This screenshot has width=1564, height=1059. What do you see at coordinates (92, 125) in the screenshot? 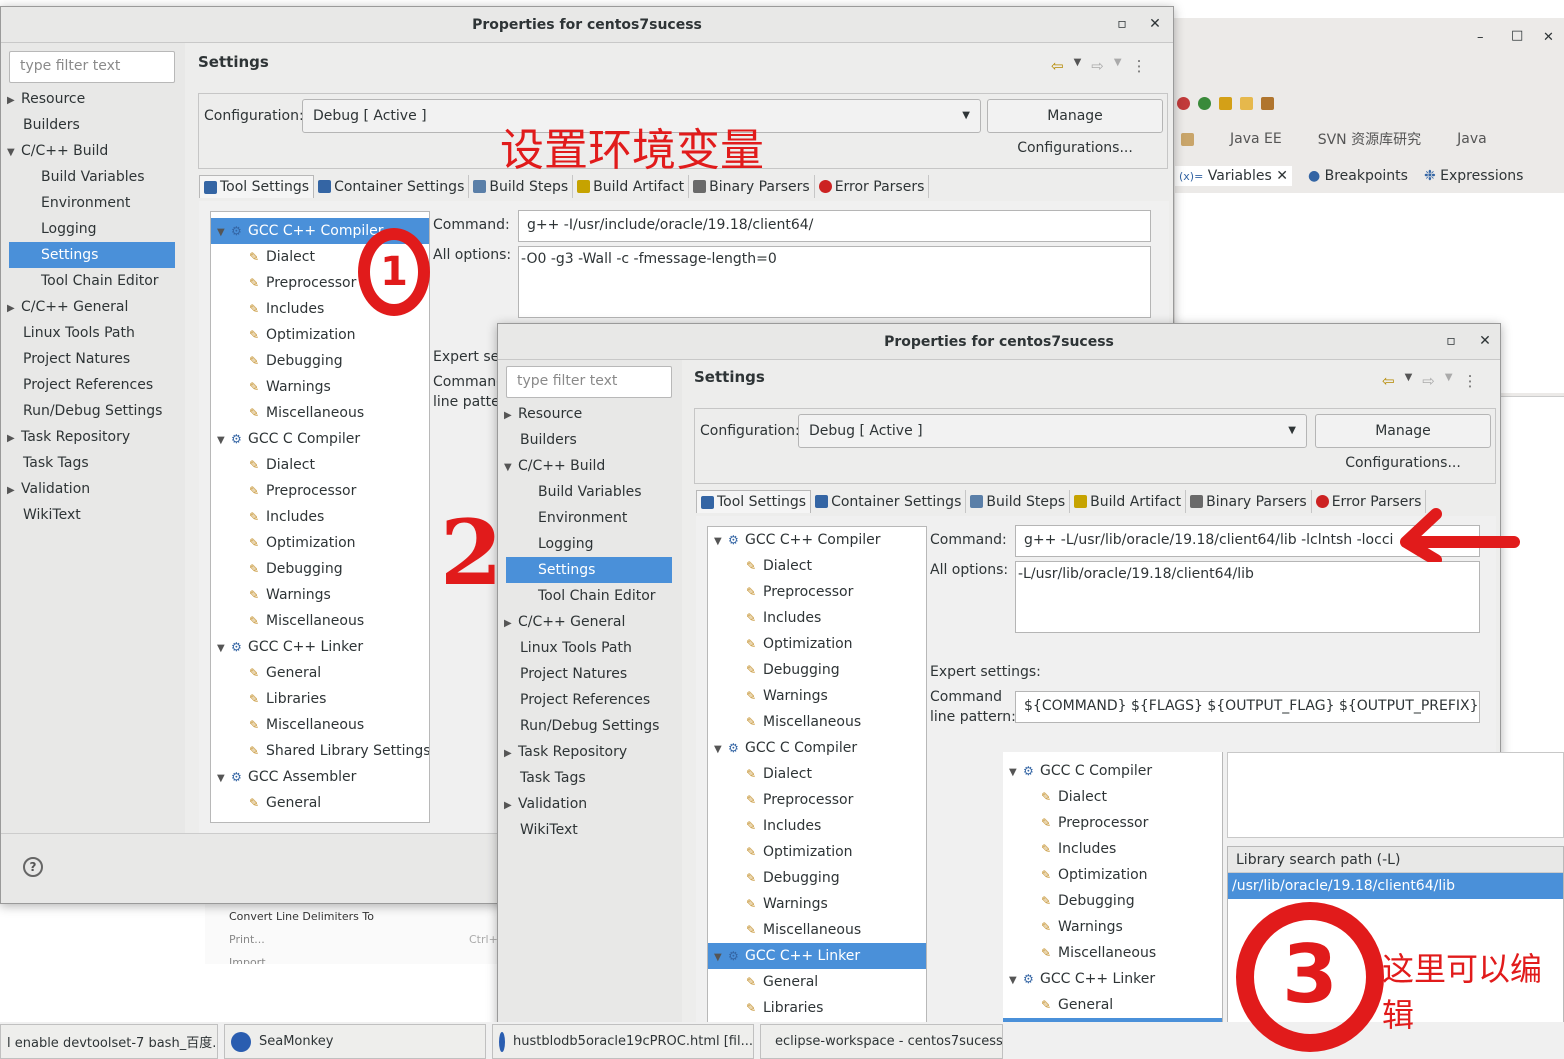
I see `nav-item: Builders` at bounding box center [92, 125].